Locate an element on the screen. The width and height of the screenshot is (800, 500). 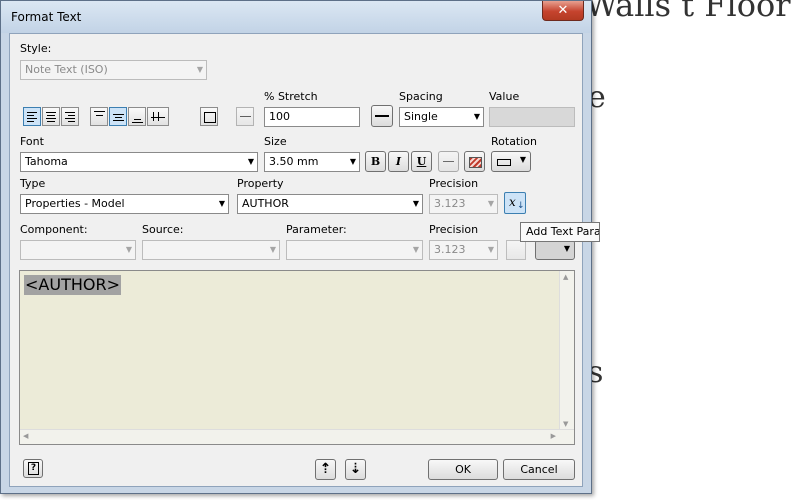
value-label: Value is located at coordinates (504, 96).